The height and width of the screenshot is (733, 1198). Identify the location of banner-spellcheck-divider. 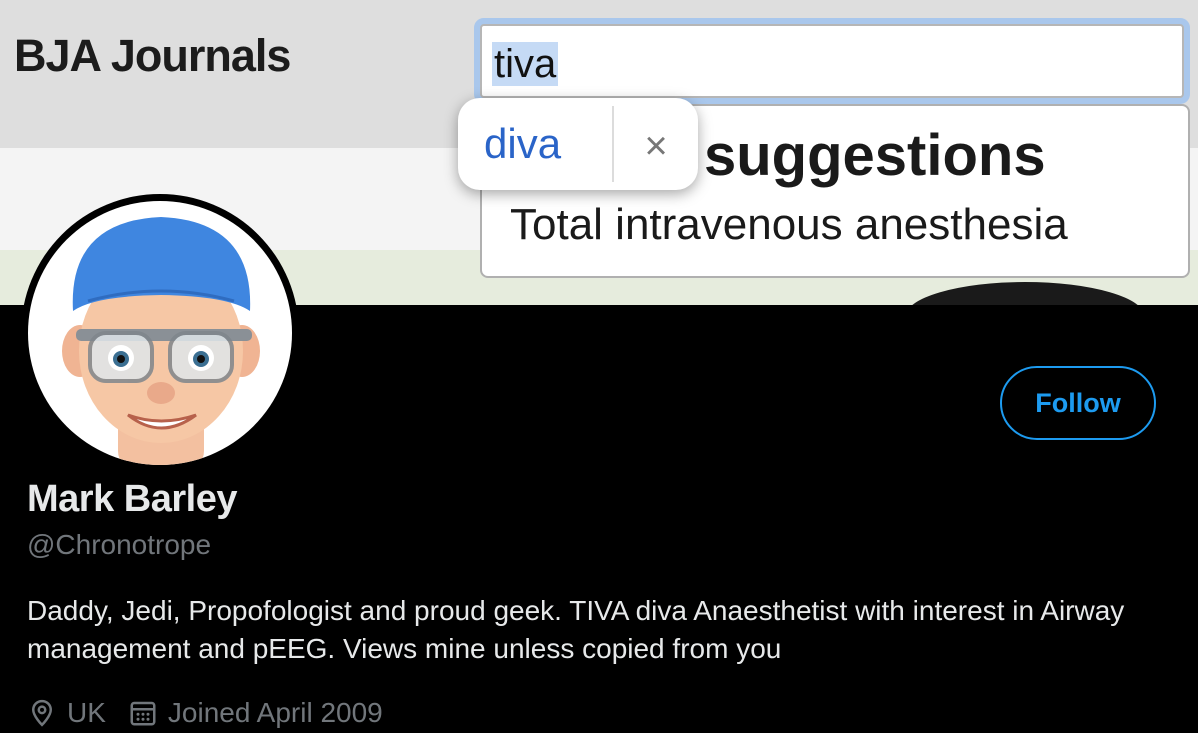
(613, 144).